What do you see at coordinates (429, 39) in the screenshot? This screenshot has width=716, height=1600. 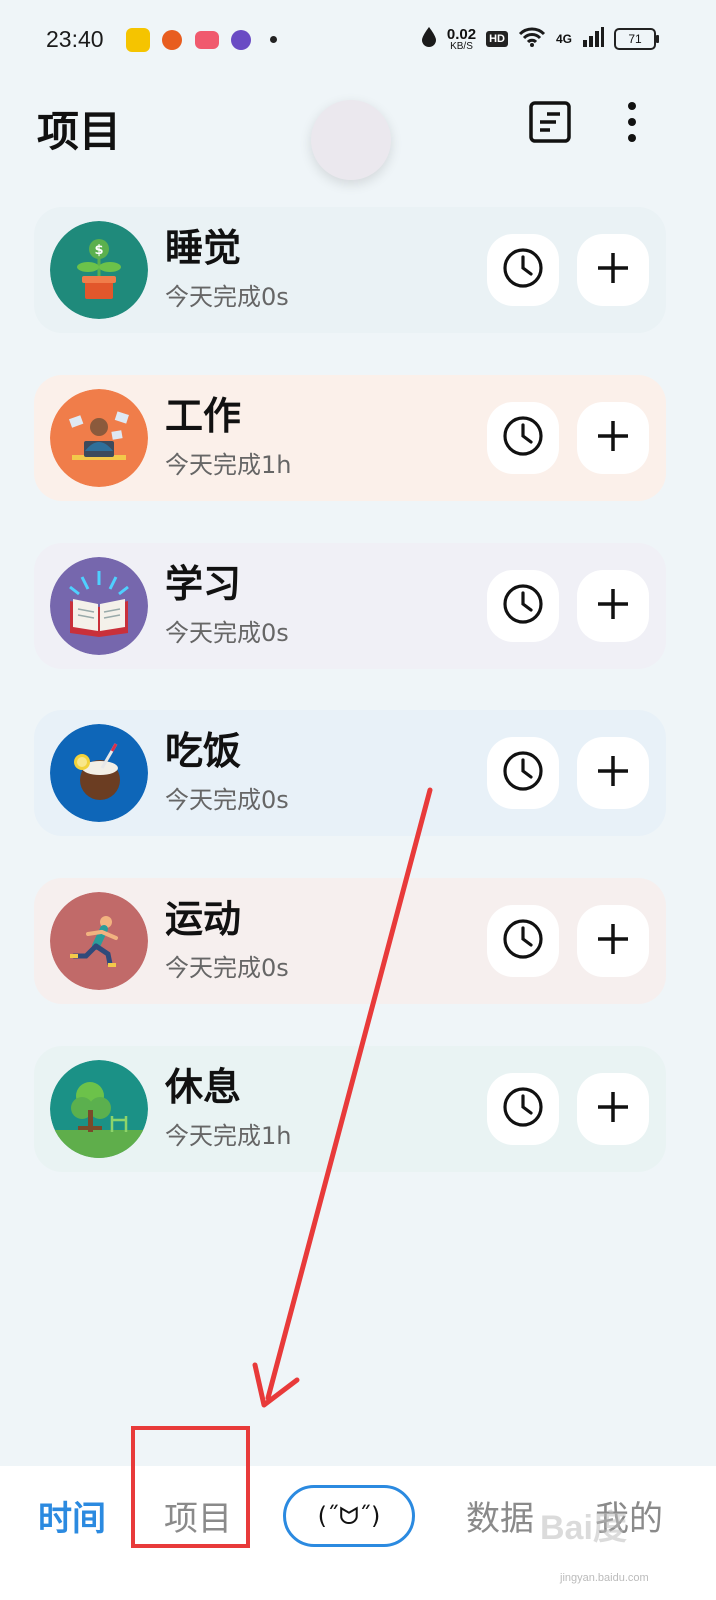 I see `drop-icon` at bounding box center [429, 39].